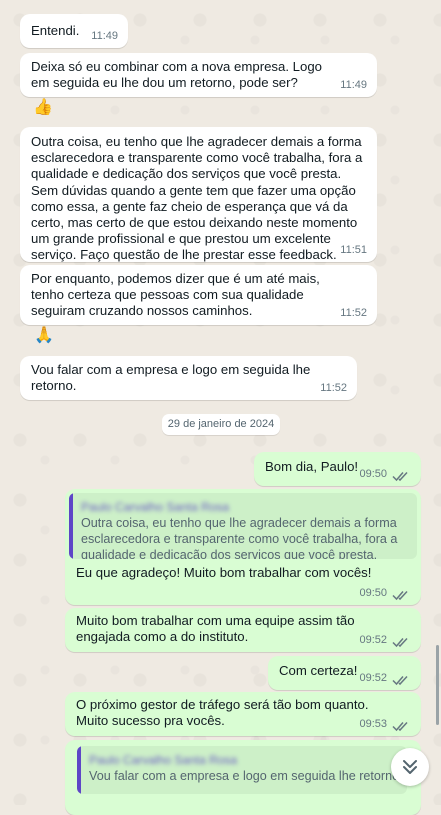 The width and height of the screenshot is (441, 815). I want to click on double-chevron-down-icon, so click(410, 767).